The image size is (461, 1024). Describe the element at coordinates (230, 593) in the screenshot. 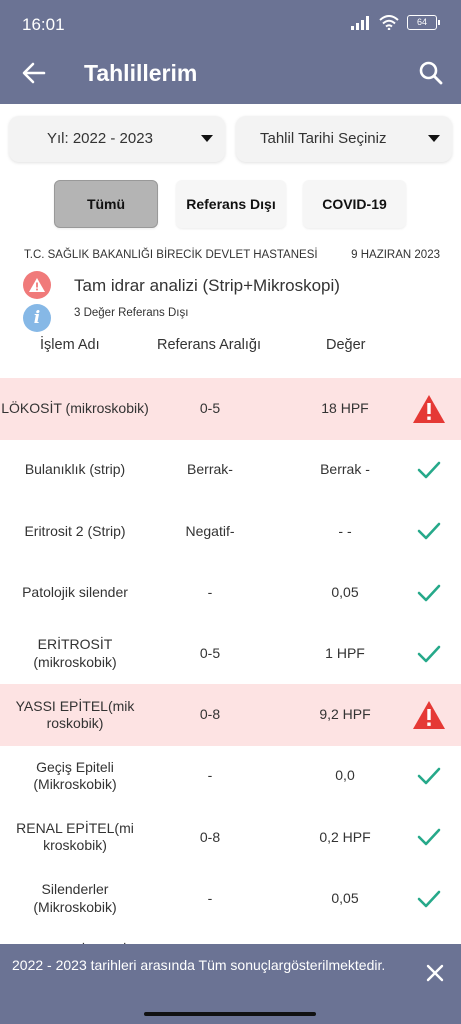

I see `table-row: Patolojik silender - 0,05` at that location.